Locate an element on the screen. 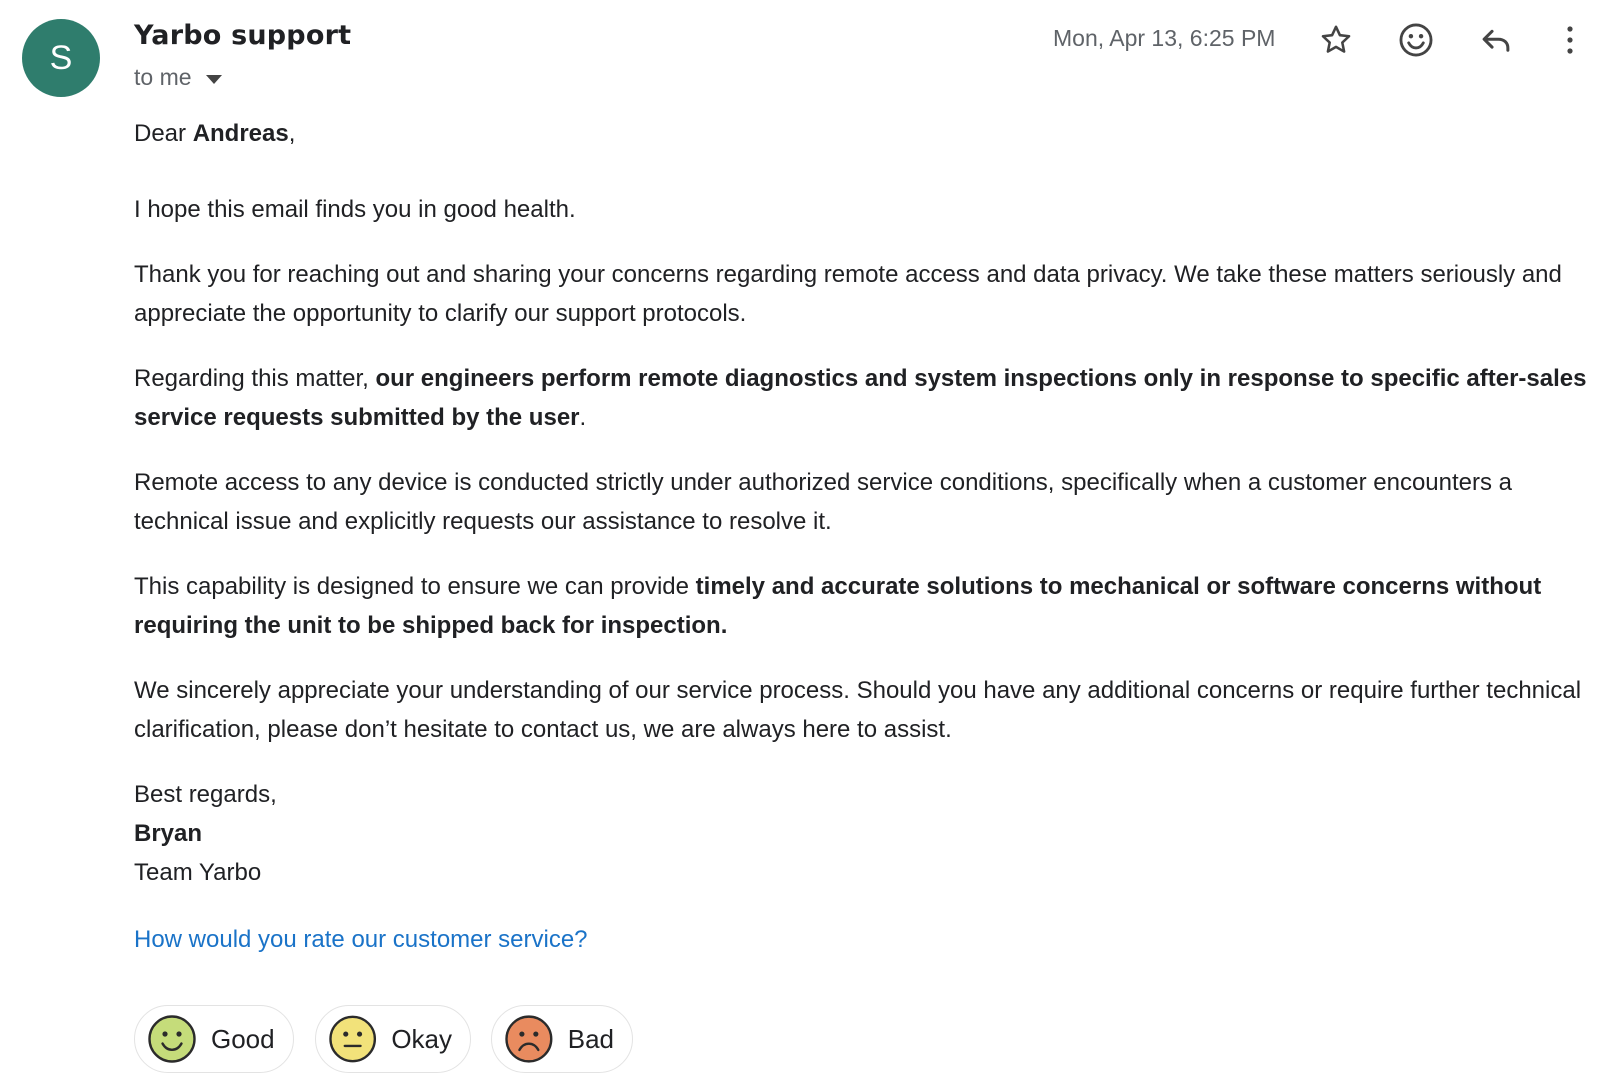  sender-avatar: S is located at coordinates (61, 58).